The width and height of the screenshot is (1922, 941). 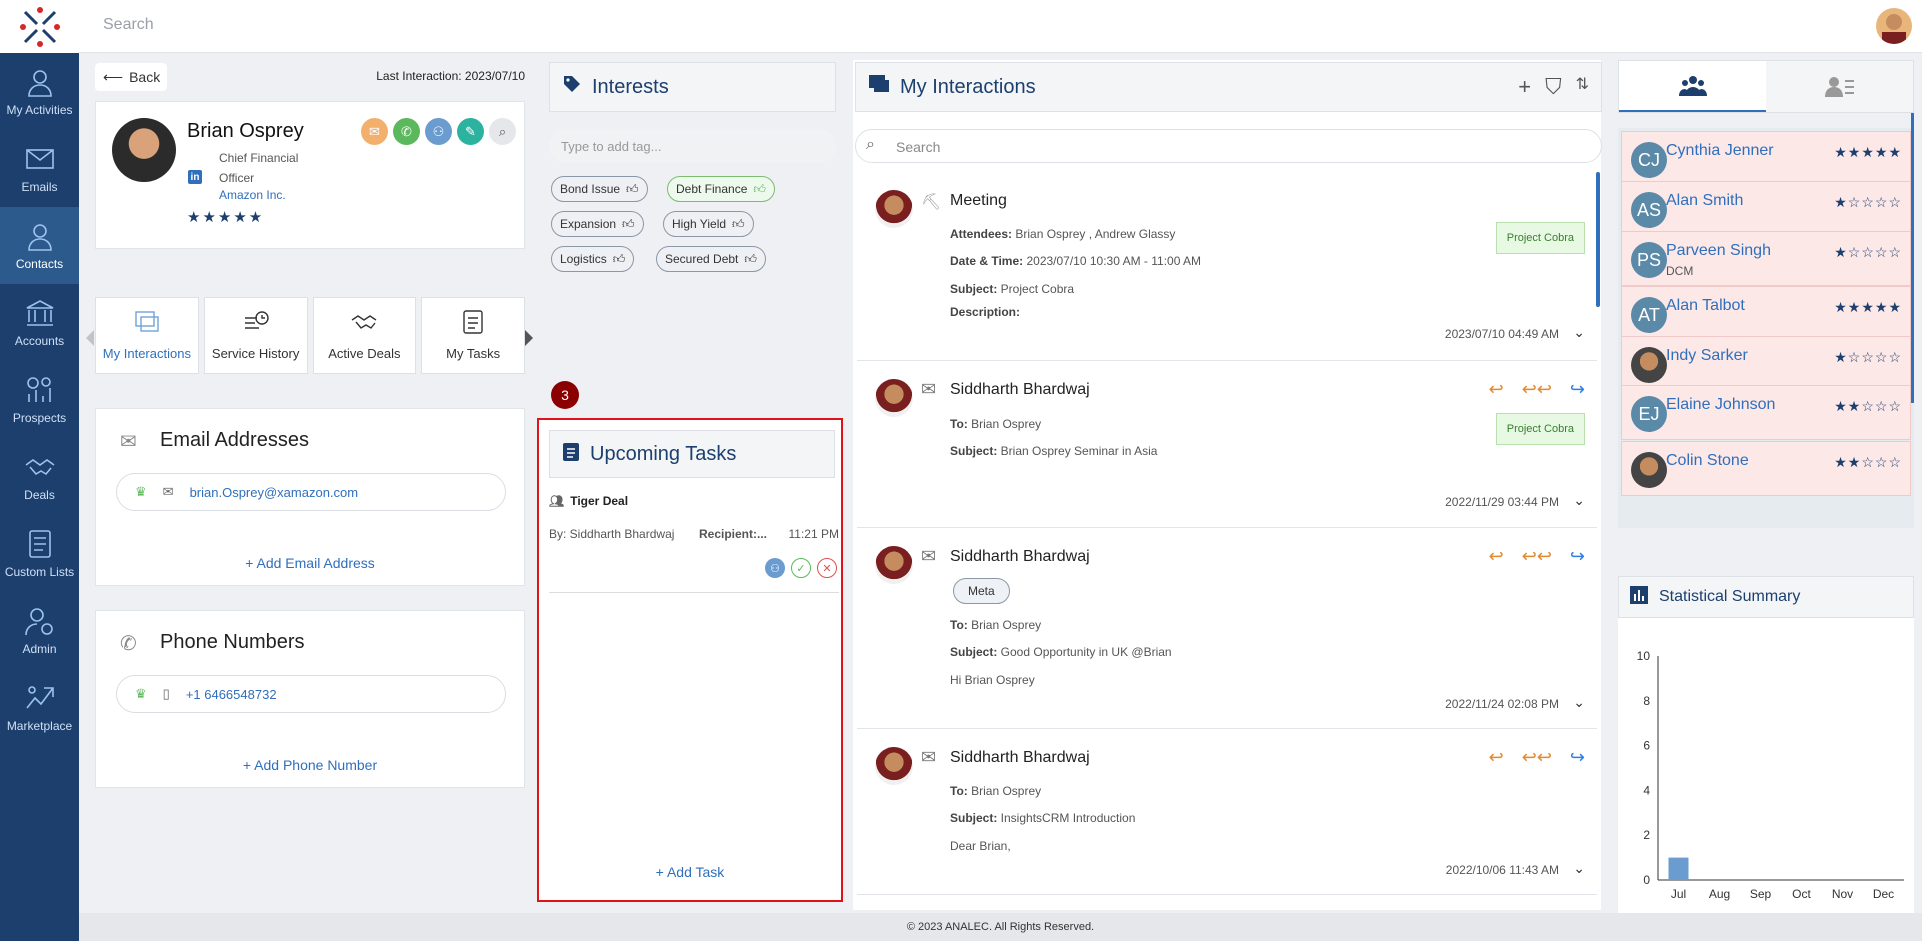 What do you see at coordinates (1678, 868) in the screenshot?
I see `bar` at bounding box center [1678, 868].